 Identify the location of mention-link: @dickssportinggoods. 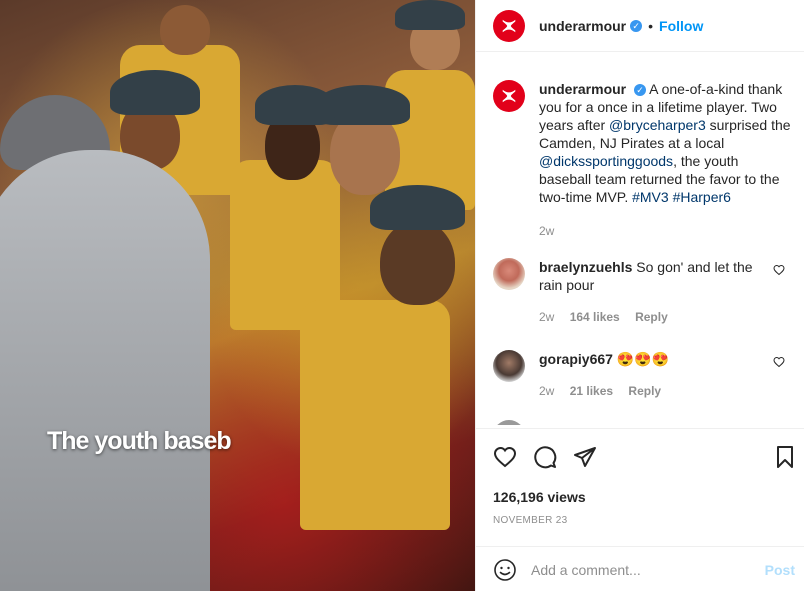
(606, 161).